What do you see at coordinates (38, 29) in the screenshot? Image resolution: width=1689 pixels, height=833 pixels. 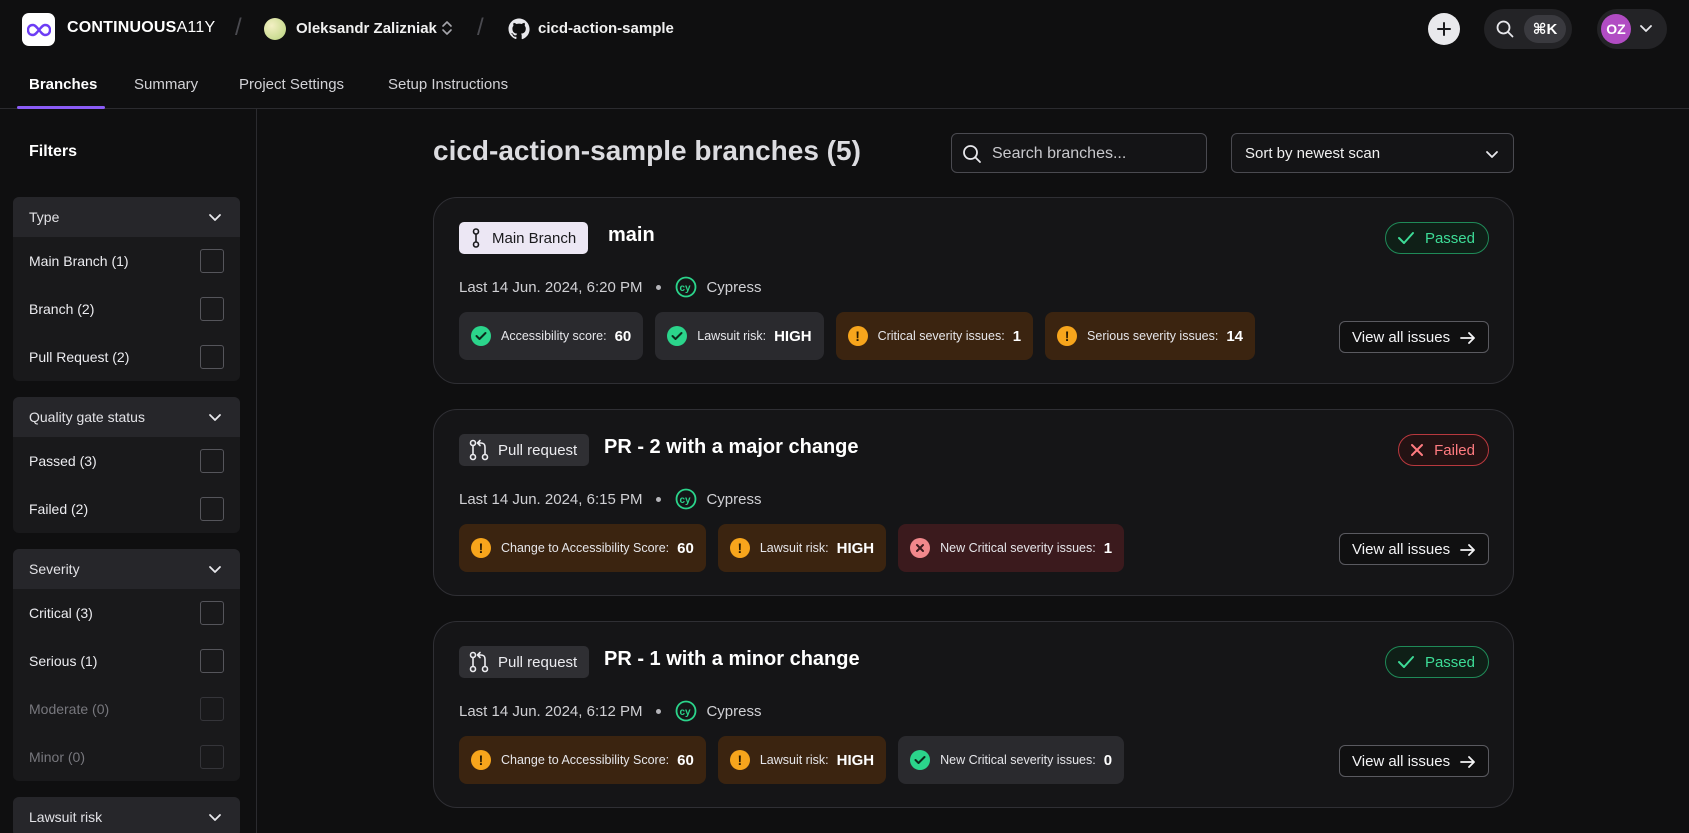 I see `brand-logo-icon` at bounding box center [38, 29].